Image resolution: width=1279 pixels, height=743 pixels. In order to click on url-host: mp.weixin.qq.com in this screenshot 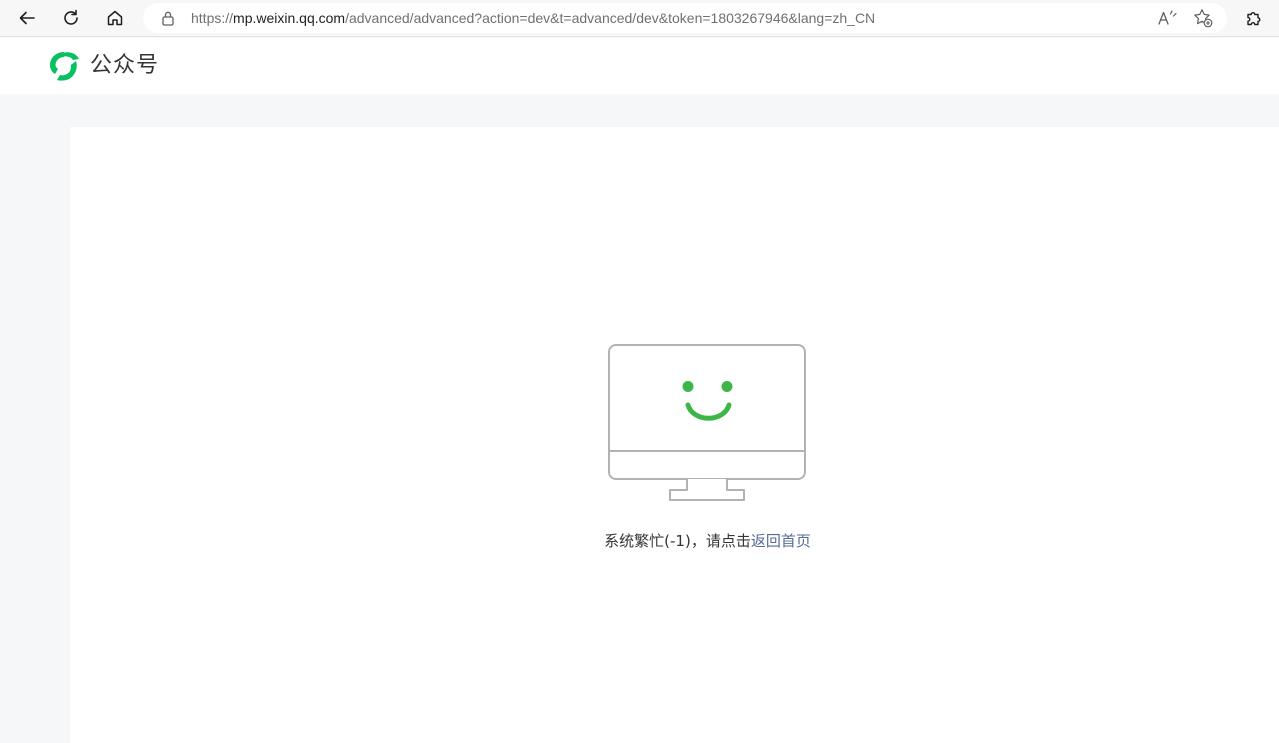, I will do `click(289, 18)`.